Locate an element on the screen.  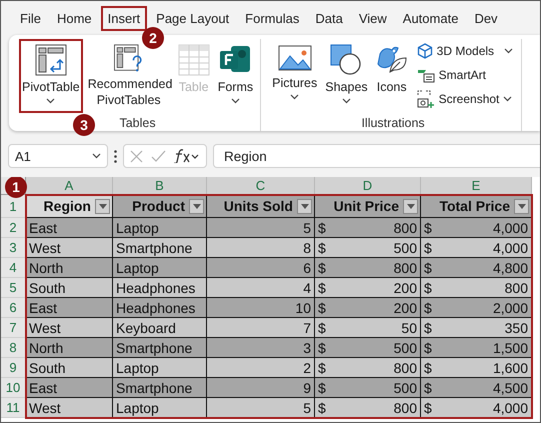
menu-tab: Insert is located at coordinates (124, 18).